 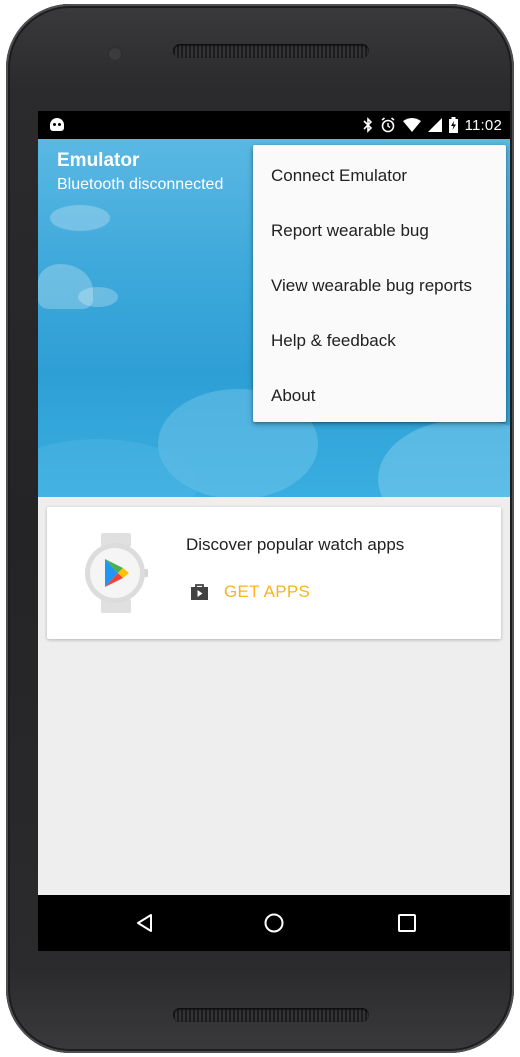 What do you see at coordinates (145, 923) in the screenshot?
I see `back-icon` at bounding box center [145, 923].